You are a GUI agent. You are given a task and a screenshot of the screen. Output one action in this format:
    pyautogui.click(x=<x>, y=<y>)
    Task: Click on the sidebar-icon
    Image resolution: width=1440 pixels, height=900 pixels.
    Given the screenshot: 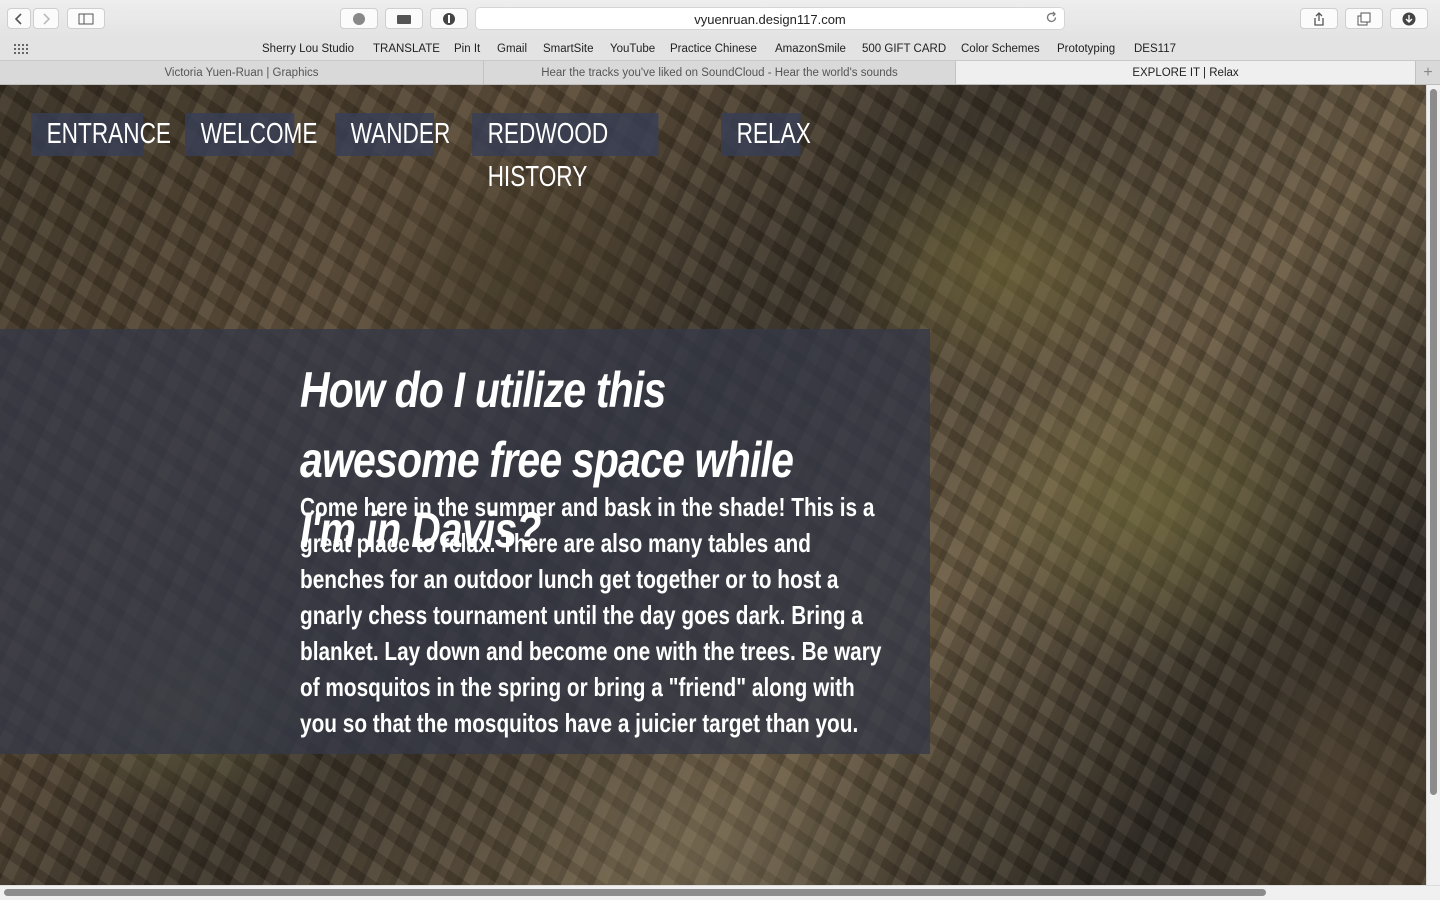 What is the action you would take?
    pyautogui.click(x=86, y=18)
    